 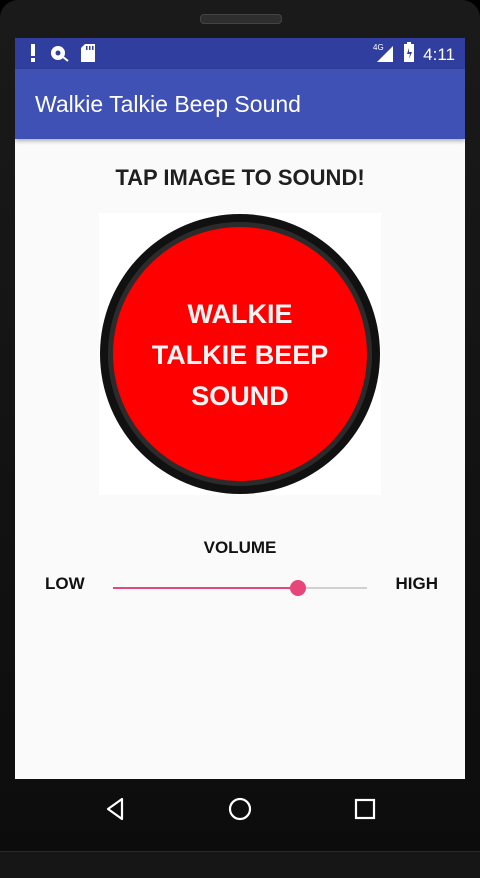 What do you see at coordinates (240, 314) in the screenshot?
I see `image-line-1: WALKIE` at bounding box center [240, 314].